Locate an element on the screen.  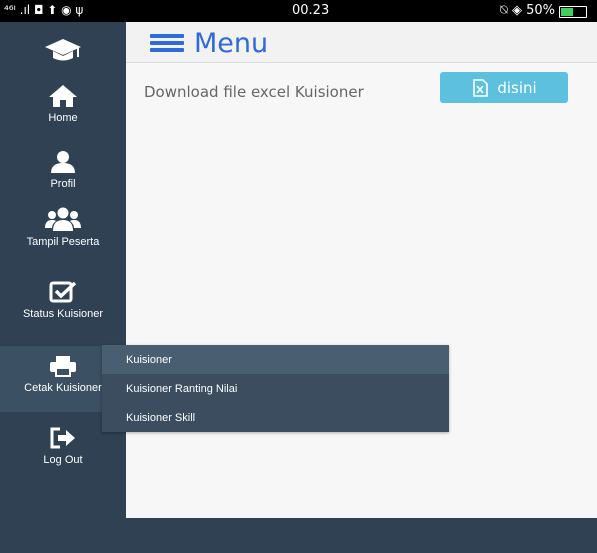
sidebar-item-label: Cetak Kuisioner is located at coordinates (63, 388).